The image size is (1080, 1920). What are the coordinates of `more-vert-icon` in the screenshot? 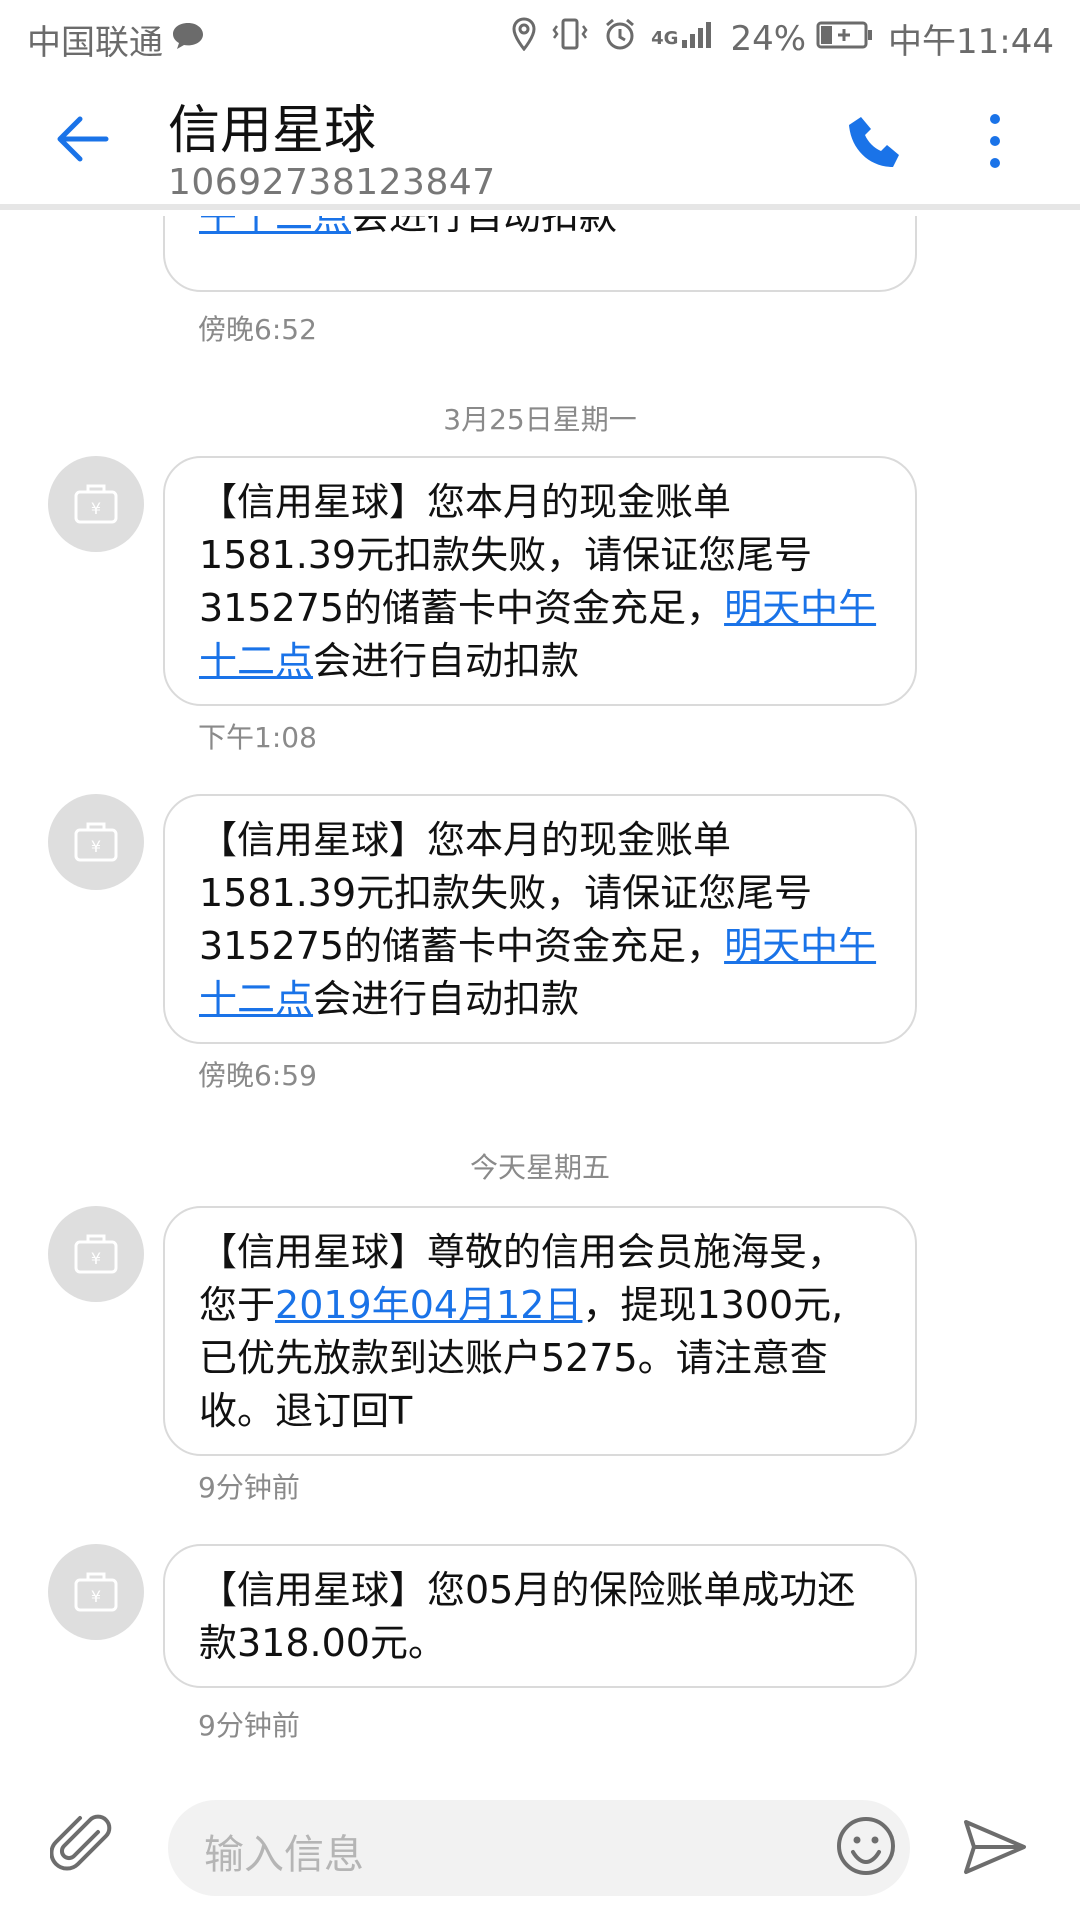 It's located at (995, 141).